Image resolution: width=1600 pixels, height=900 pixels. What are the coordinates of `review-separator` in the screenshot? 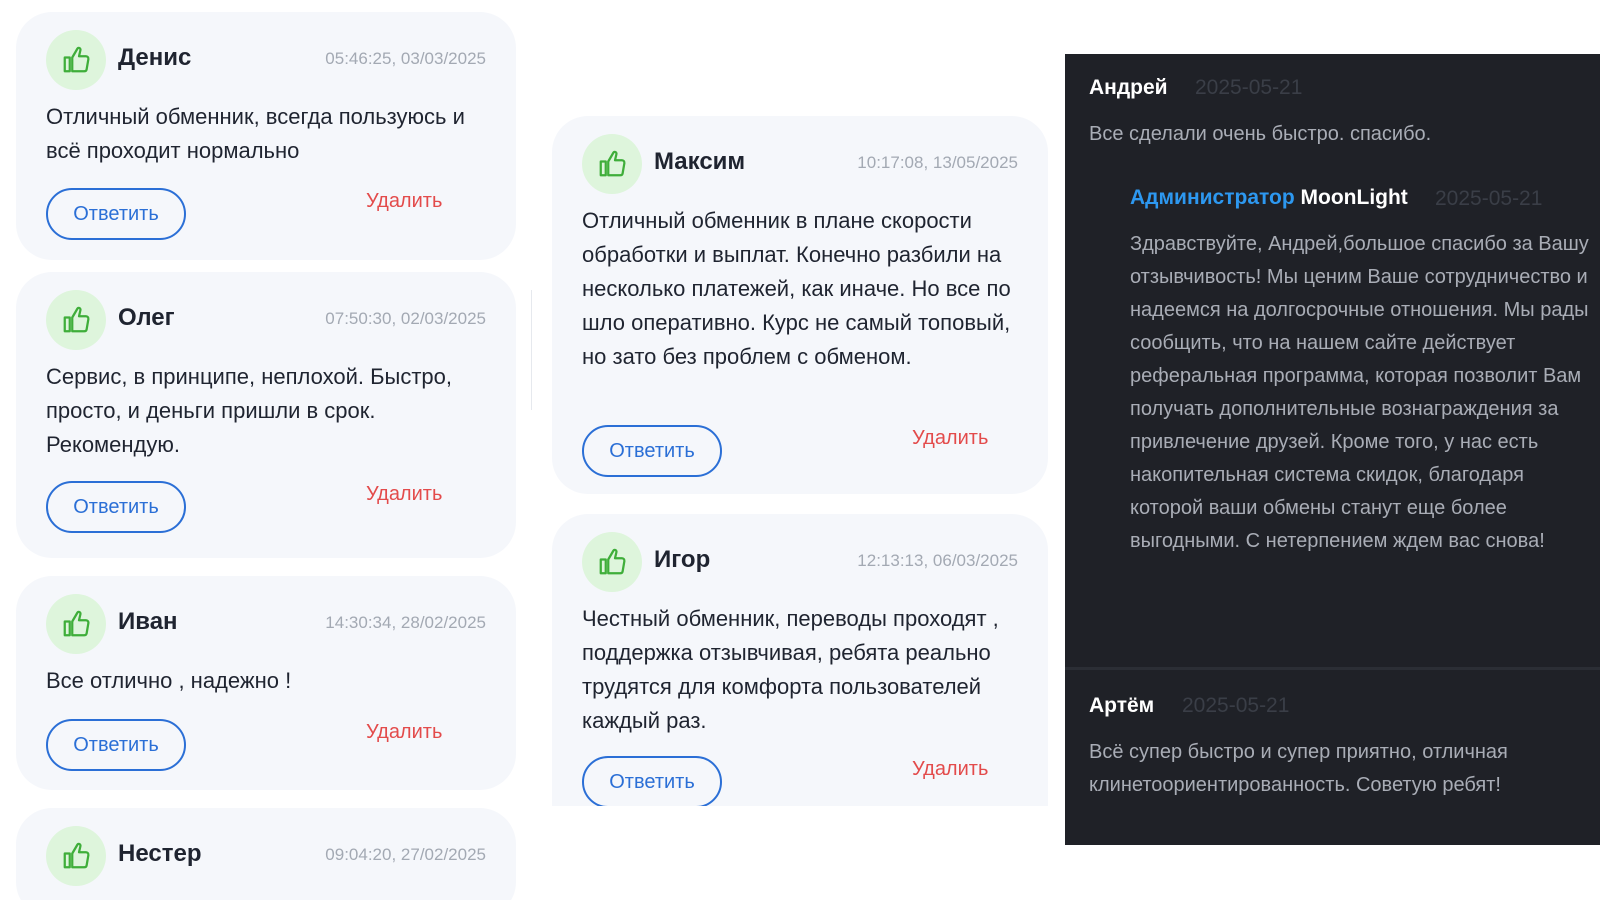 It's located at (1332, 668).